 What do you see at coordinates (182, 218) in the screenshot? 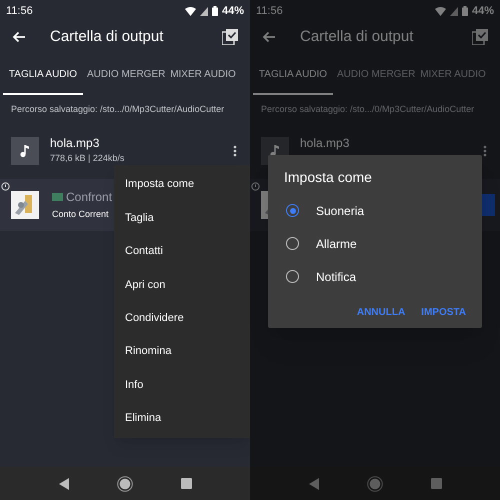
I see `menu-item: Taglia` at bounding box center [182, 218].